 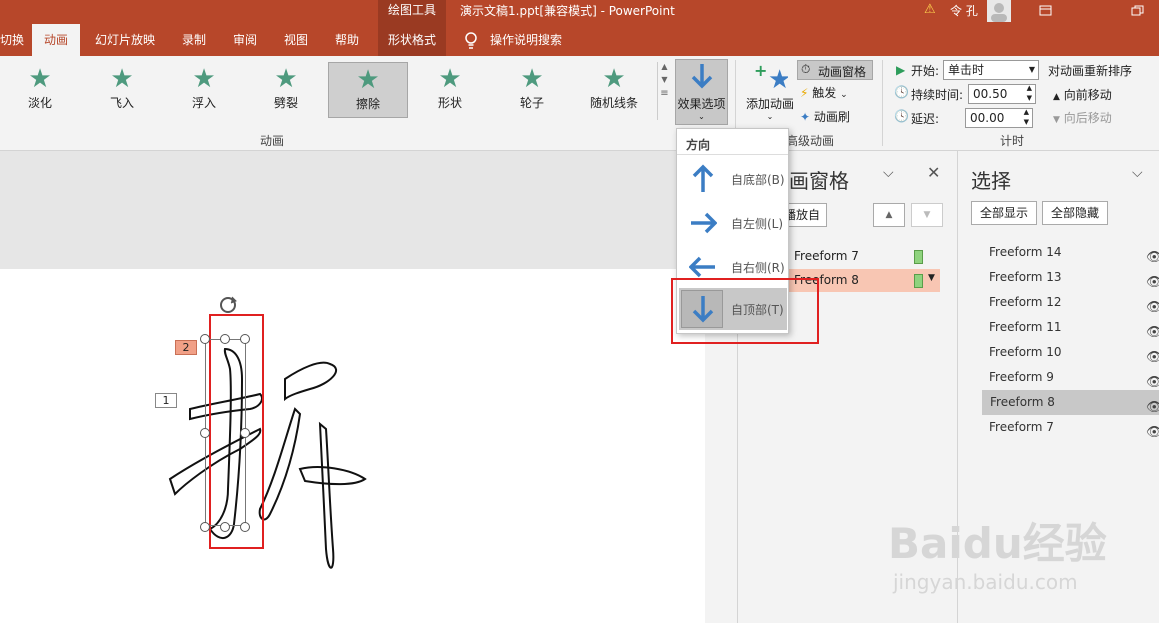 I want to click on gallery-scrollbar: ▲ ▼ ≡, so click(x=664, y=91).